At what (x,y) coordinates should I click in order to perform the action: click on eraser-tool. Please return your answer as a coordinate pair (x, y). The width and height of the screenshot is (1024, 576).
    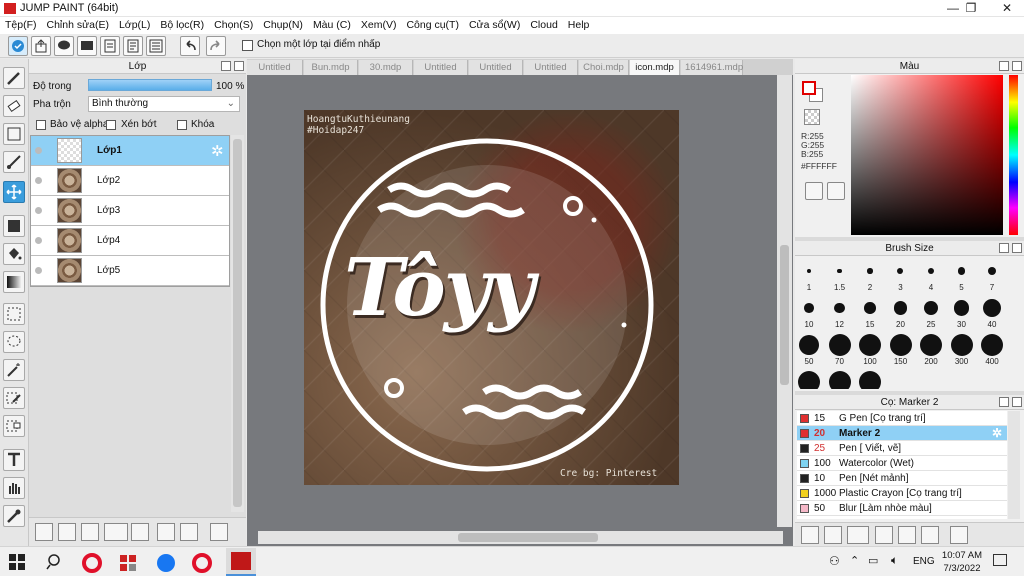
    Looking at the image, I should click on (14, 106).